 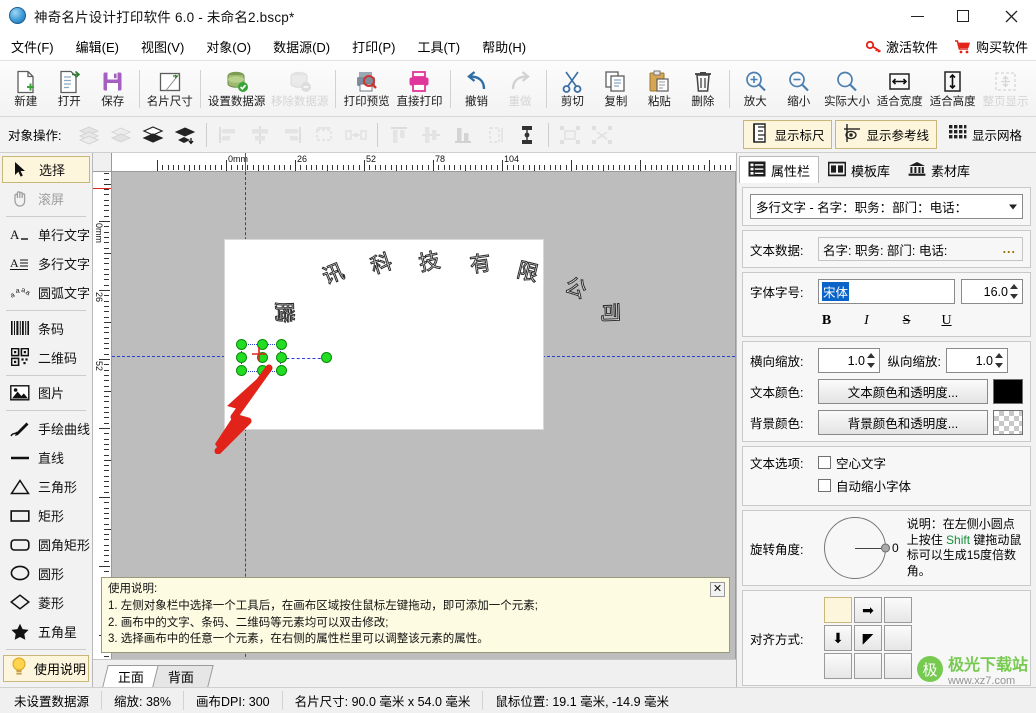 I want to click on align-right-button, so click(x=292, y=135).